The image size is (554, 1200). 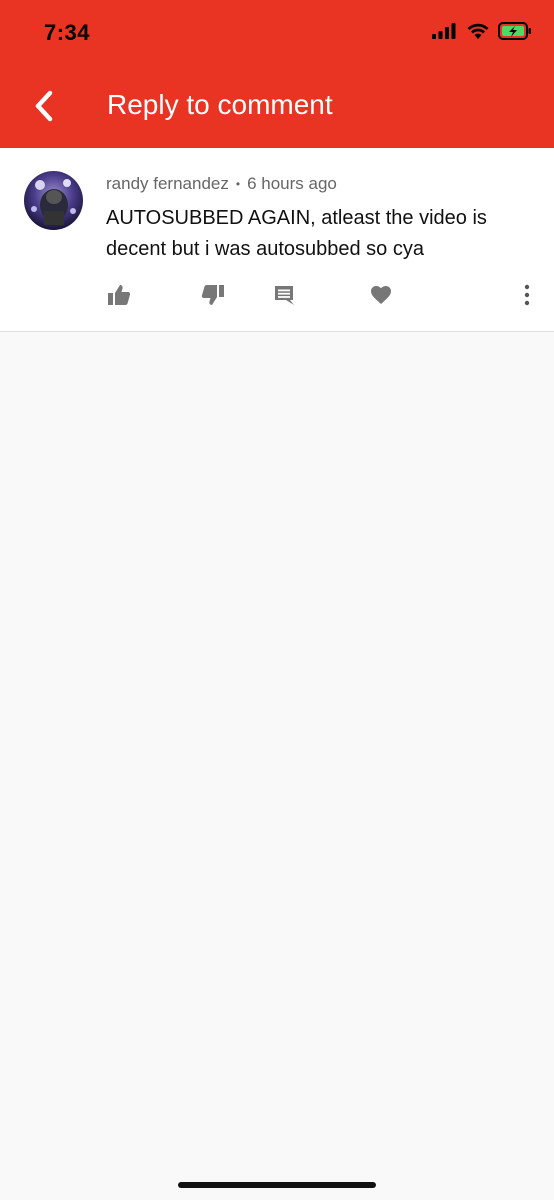 I want to click on avatar-image, so click(x=53, y=200).